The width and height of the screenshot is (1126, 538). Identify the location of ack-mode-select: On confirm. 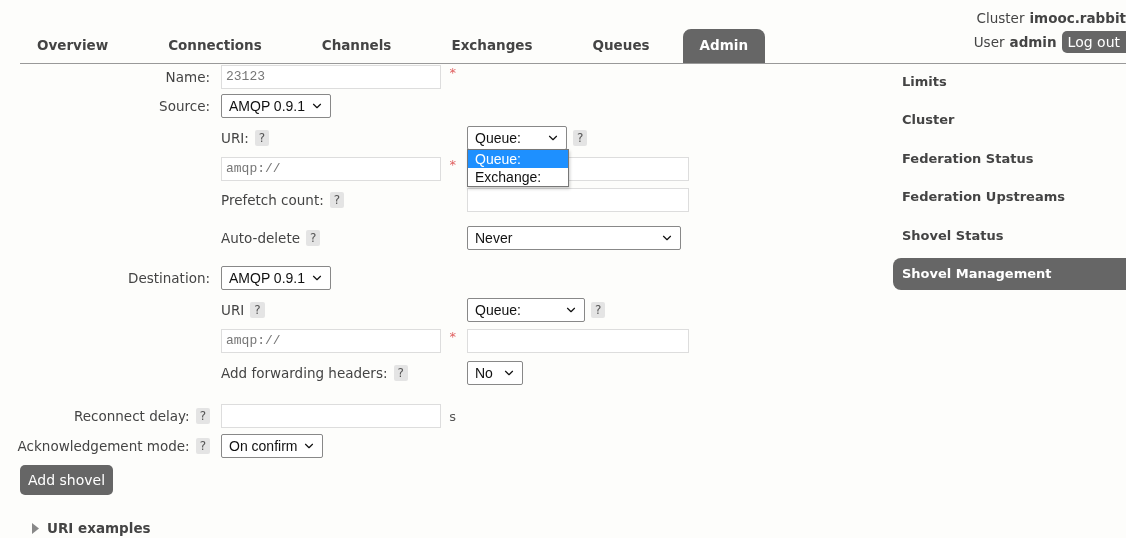
(272, 446).